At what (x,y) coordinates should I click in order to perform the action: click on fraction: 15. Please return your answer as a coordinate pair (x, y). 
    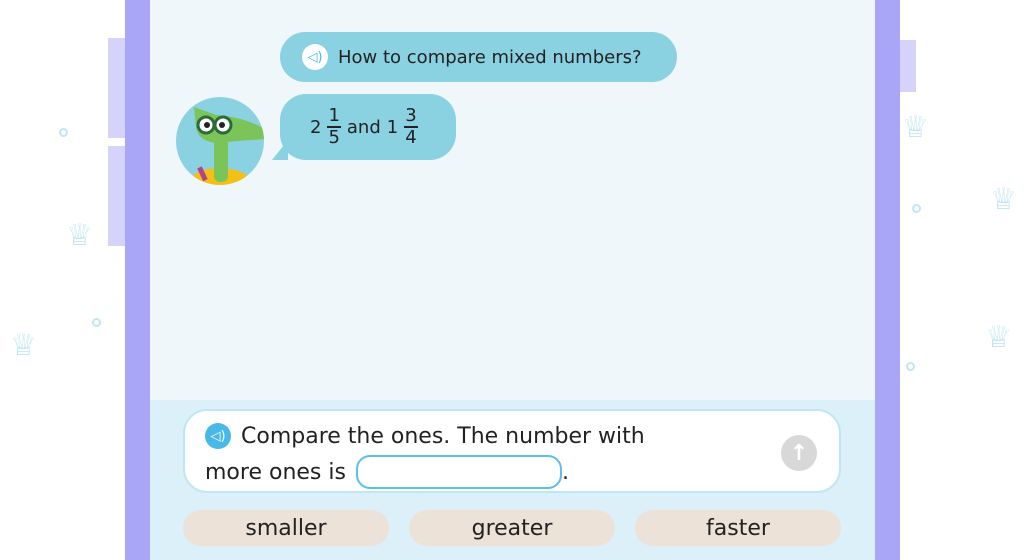
    Looking at the image, I should click on (334, 126).